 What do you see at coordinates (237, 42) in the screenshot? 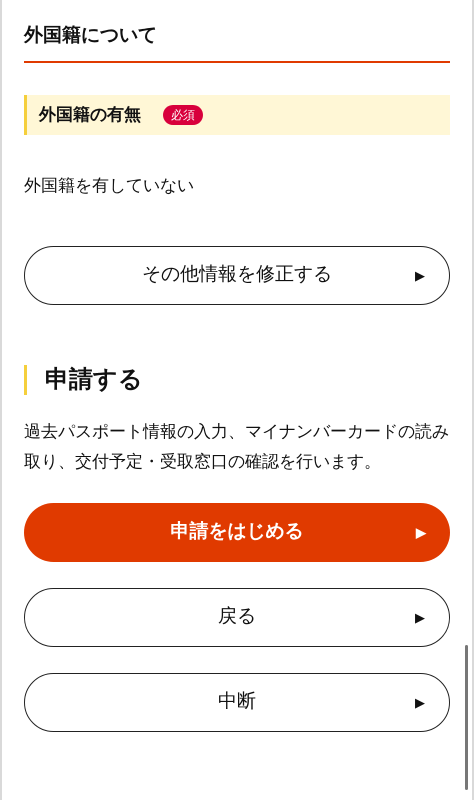
I see `section-title: 外国籍について` at bounding box center [237, 42].